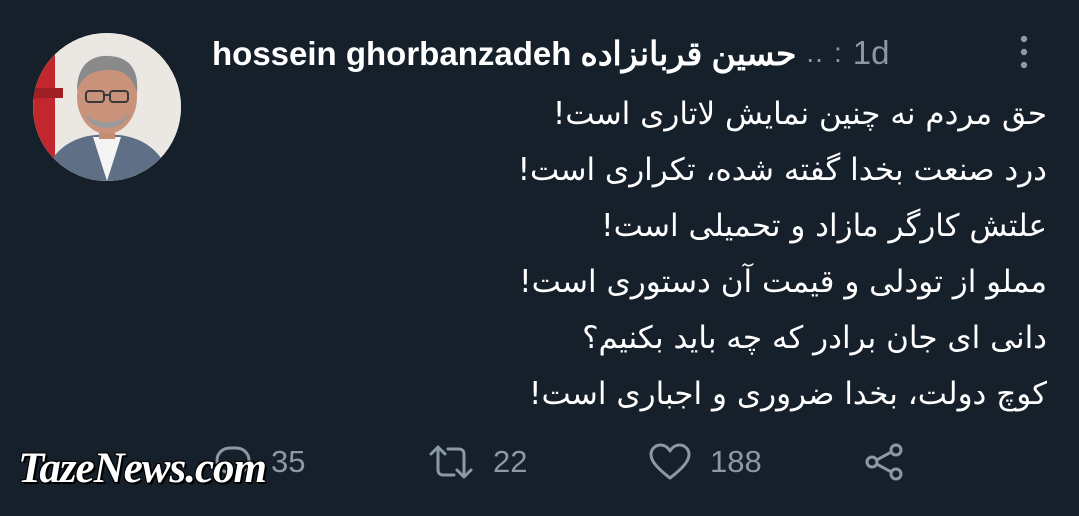  Describe the element at coordinates (670, 461) in the screenshot. I see `heart-icon` at that location.